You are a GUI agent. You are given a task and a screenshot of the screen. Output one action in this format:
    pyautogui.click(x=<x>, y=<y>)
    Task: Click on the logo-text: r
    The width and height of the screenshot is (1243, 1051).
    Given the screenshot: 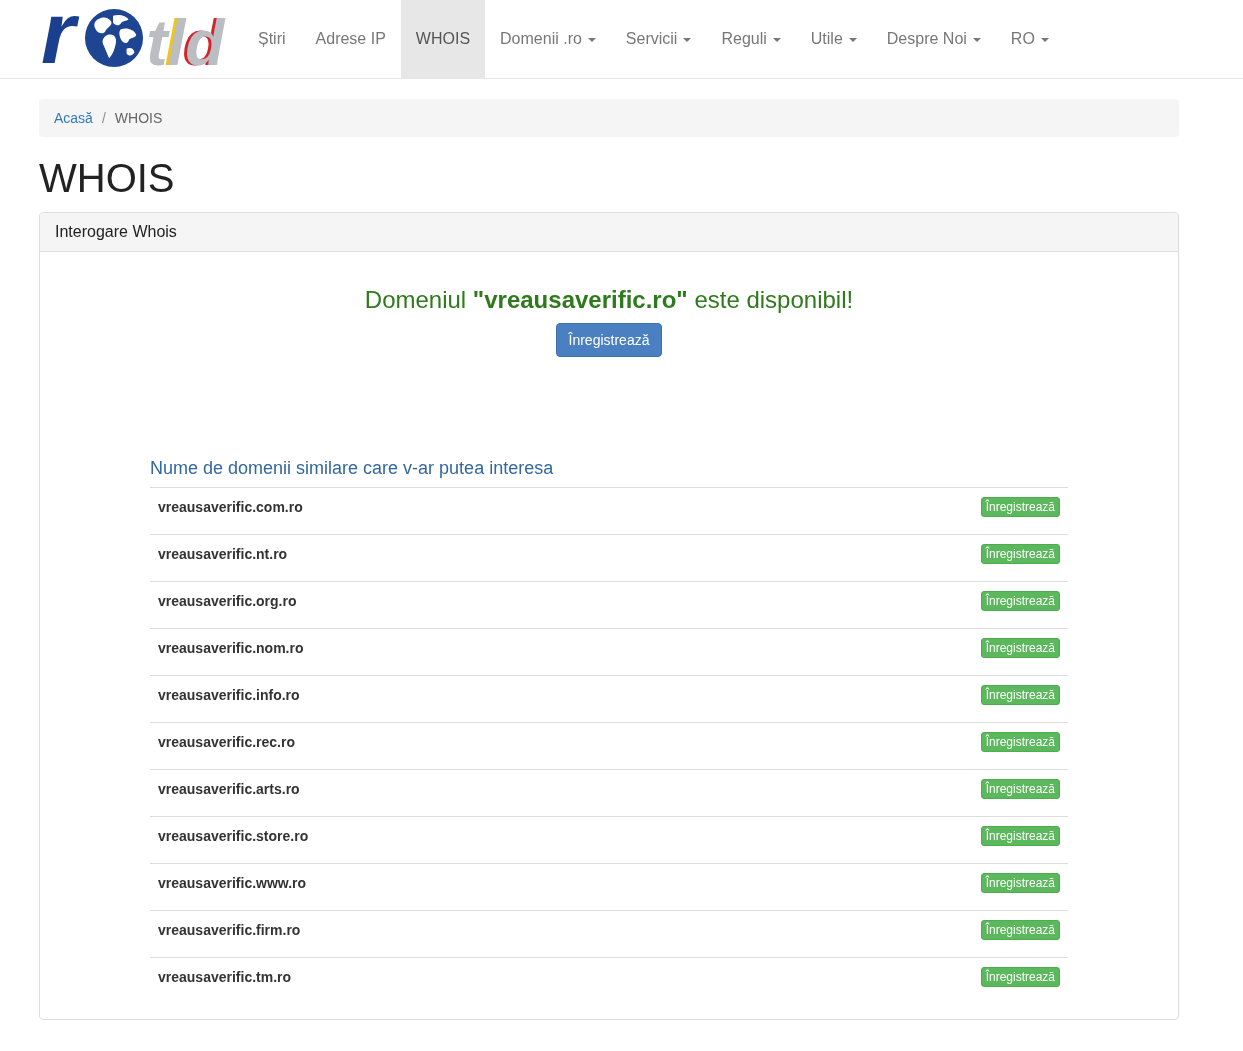 What is the action you would take?
    pyautogui.click(x=63, y=33)
    